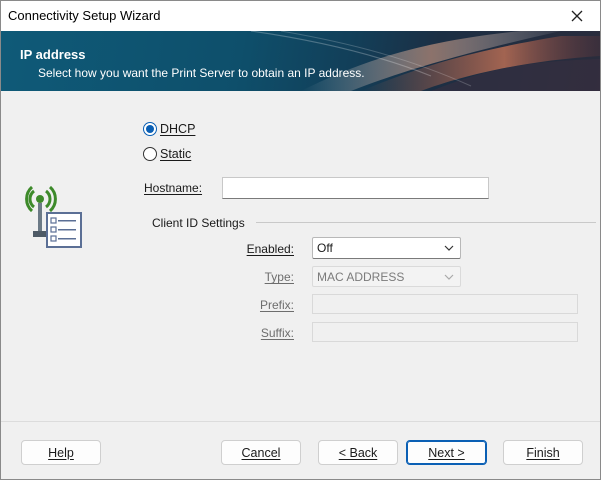 This screenshot has width=601, height=480. I want to click on help-button: Help, so click(61, 452).